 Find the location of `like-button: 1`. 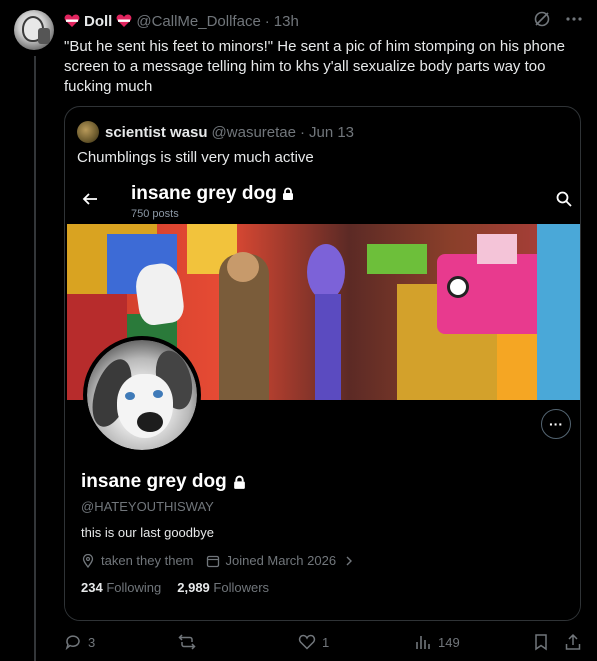

like-button: 1 is located at coordinates (313, 642).